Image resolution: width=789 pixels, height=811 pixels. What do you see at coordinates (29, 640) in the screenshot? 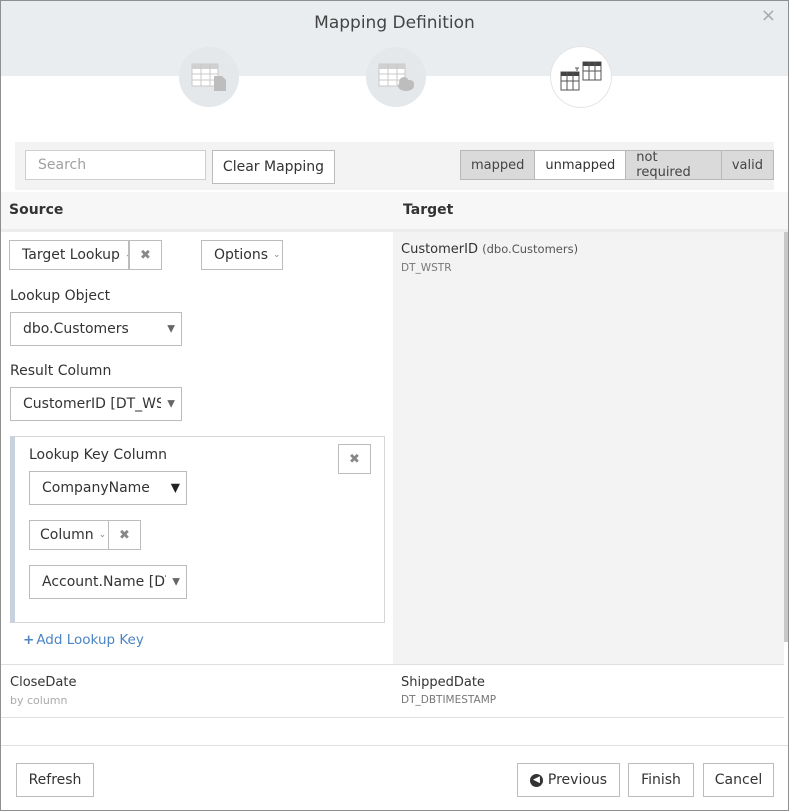
I see `plus-icon: +` at bounding box center [29, 640].